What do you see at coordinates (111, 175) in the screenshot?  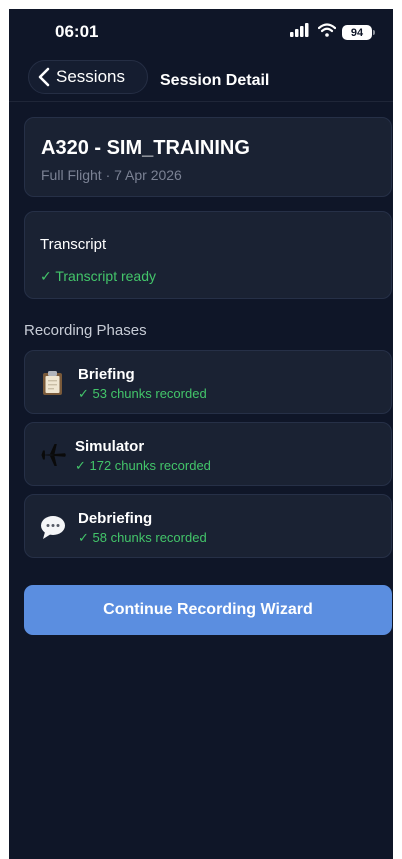 I see `session-subtitle: Full Flight · 7 Apr 2026` at bounding box center [111, 175].